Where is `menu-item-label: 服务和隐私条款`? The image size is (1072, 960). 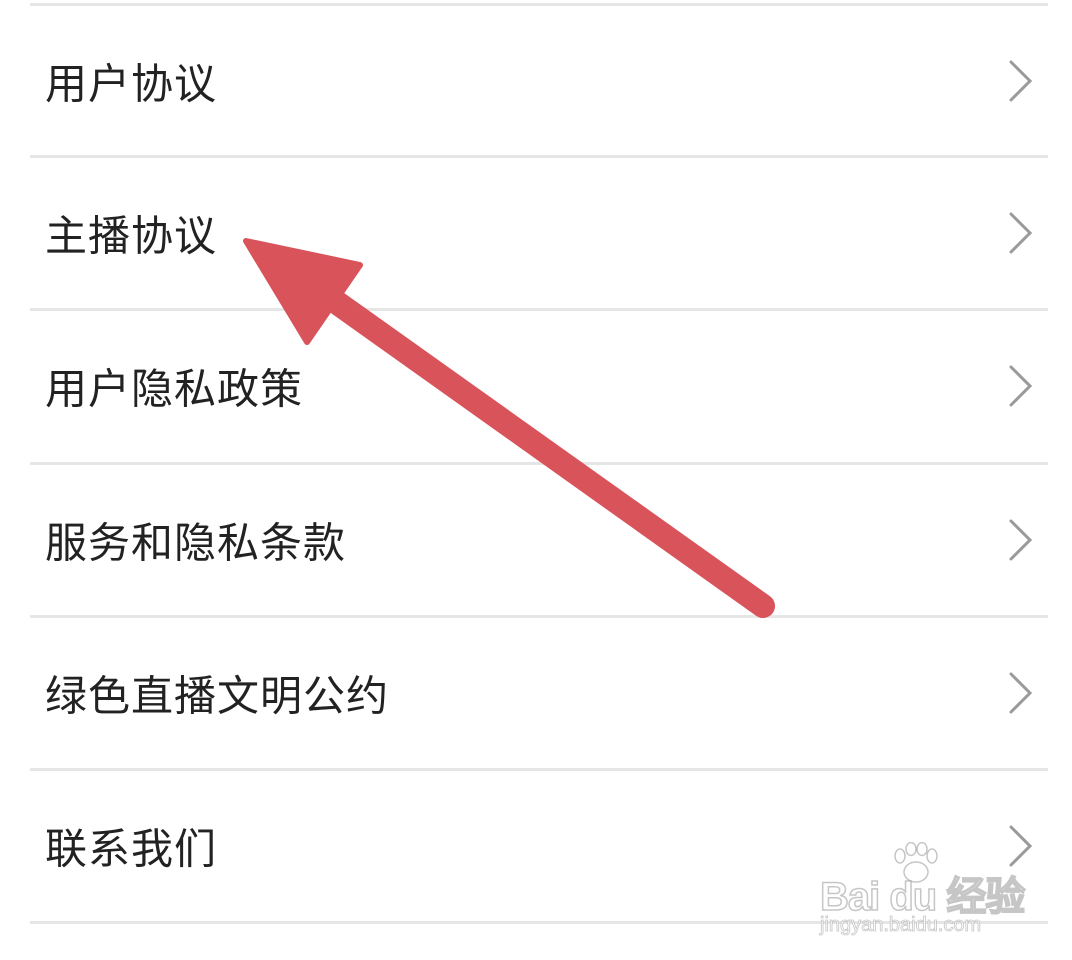 menu-item-label: 服务和隐私条款 is located at coordinates (196, 543).